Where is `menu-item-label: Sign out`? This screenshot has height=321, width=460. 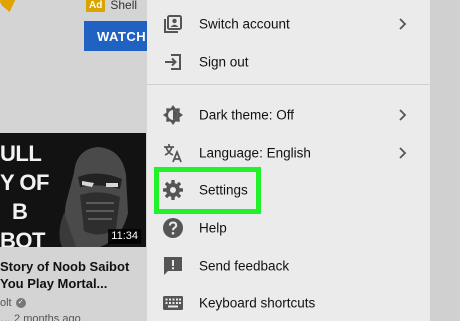 menu-item-label: Sign out is located at coordinates (224, 62).